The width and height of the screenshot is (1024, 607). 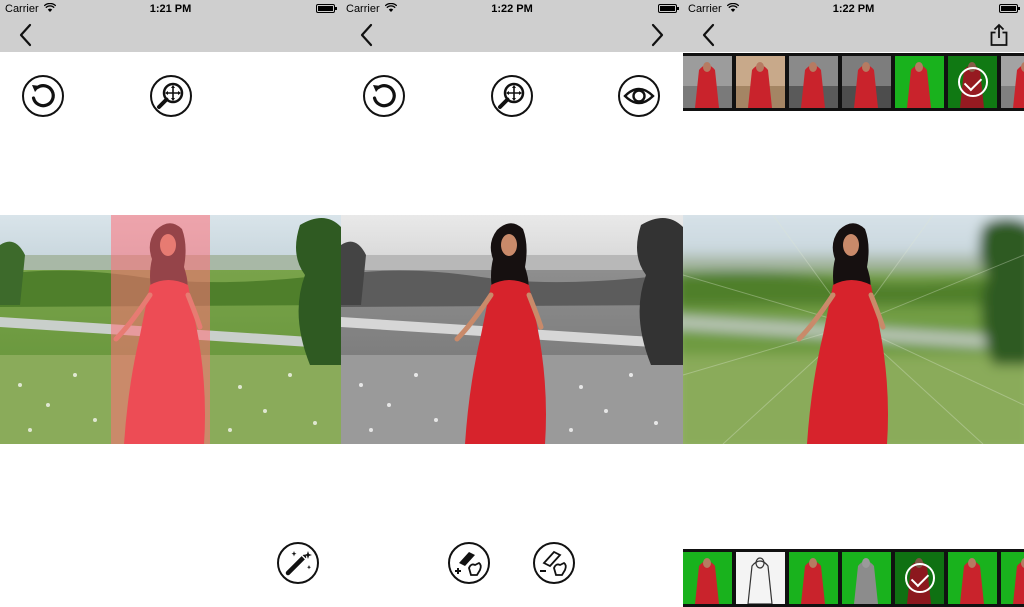 I want to click on preview-button, so click(x=639, y=96).